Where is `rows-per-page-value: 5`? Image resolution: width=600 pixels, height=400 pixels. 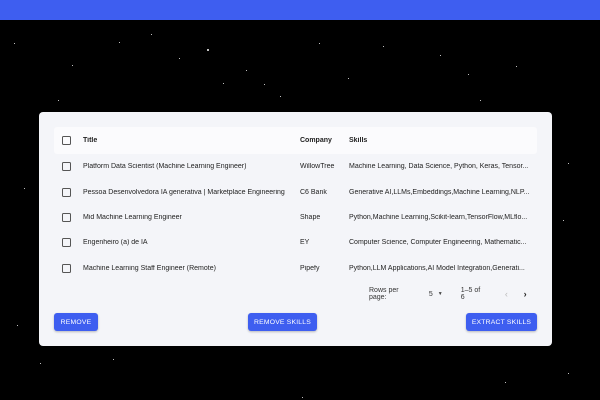
rows-per-page-value: 5 is located at coordinates (430, 294).